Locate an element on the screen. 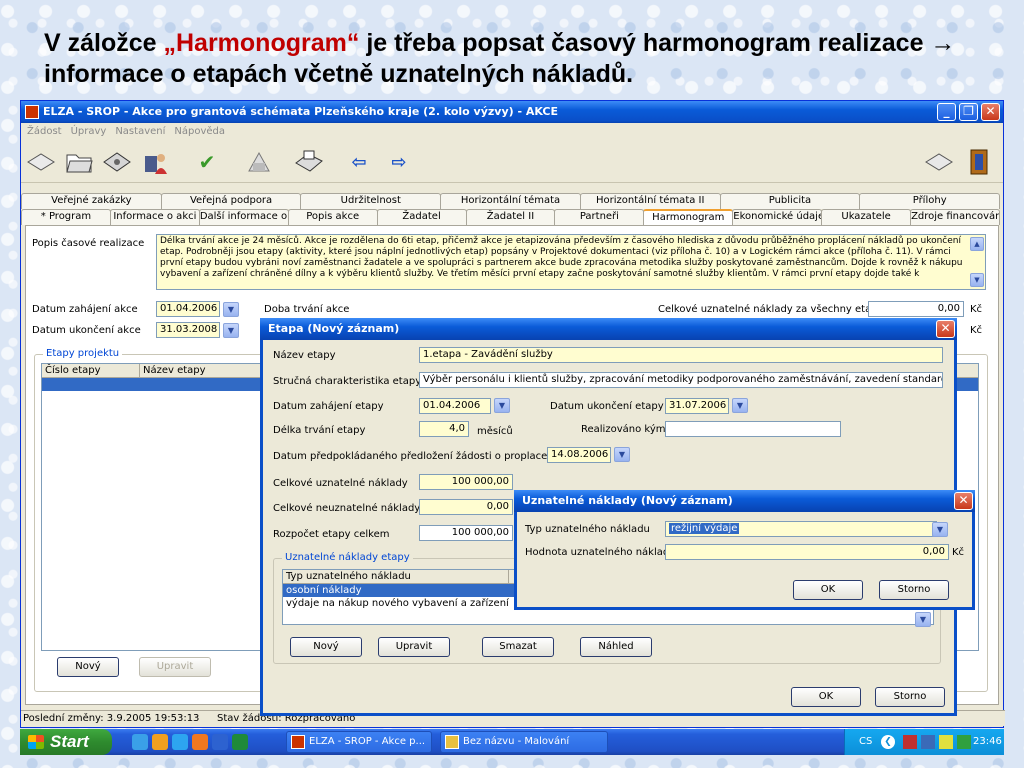 The width and height of the screenshot is (1024, 768). tab-informace-o-akci: Informace o akci is located at coordinates (154, 217).